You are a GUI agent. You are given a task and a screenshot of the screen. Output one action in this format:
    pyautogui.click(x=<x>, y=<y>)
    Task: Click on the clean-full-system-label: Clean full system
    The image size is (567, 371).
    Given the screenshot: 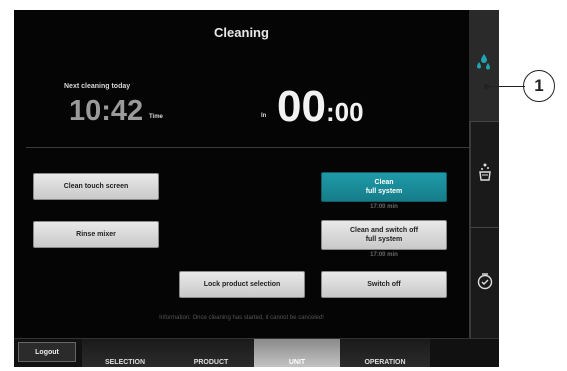 What is the action you would take?
    pyautogui.click(x=384, y=187)
    